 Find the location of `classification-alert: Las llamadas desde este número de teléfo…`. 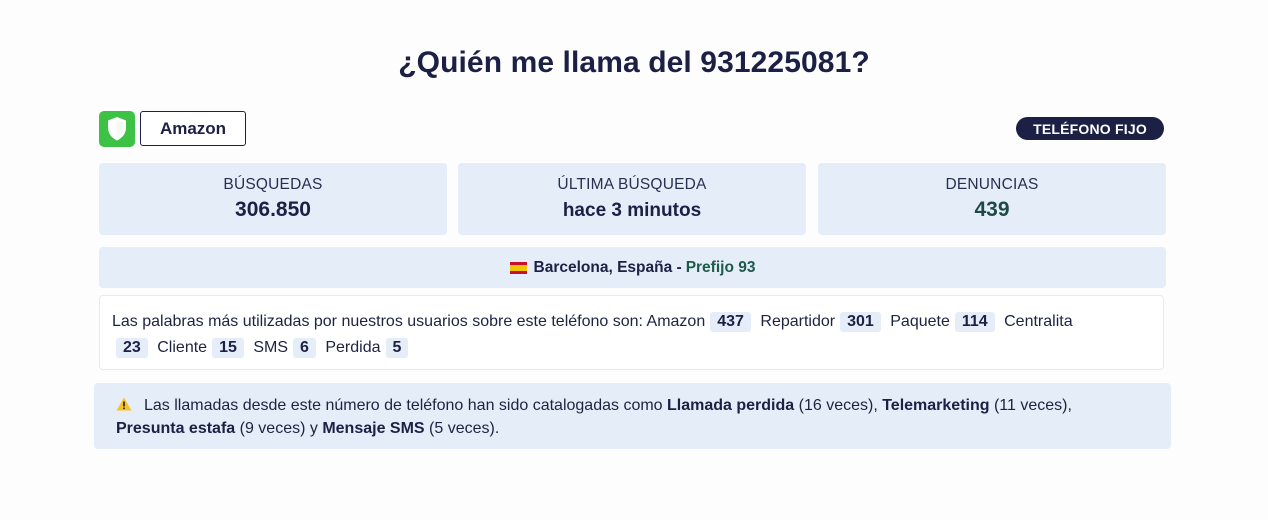

classification-alert: Las llamadas desde este número de teléfo… is located at coordinates (632, 416).